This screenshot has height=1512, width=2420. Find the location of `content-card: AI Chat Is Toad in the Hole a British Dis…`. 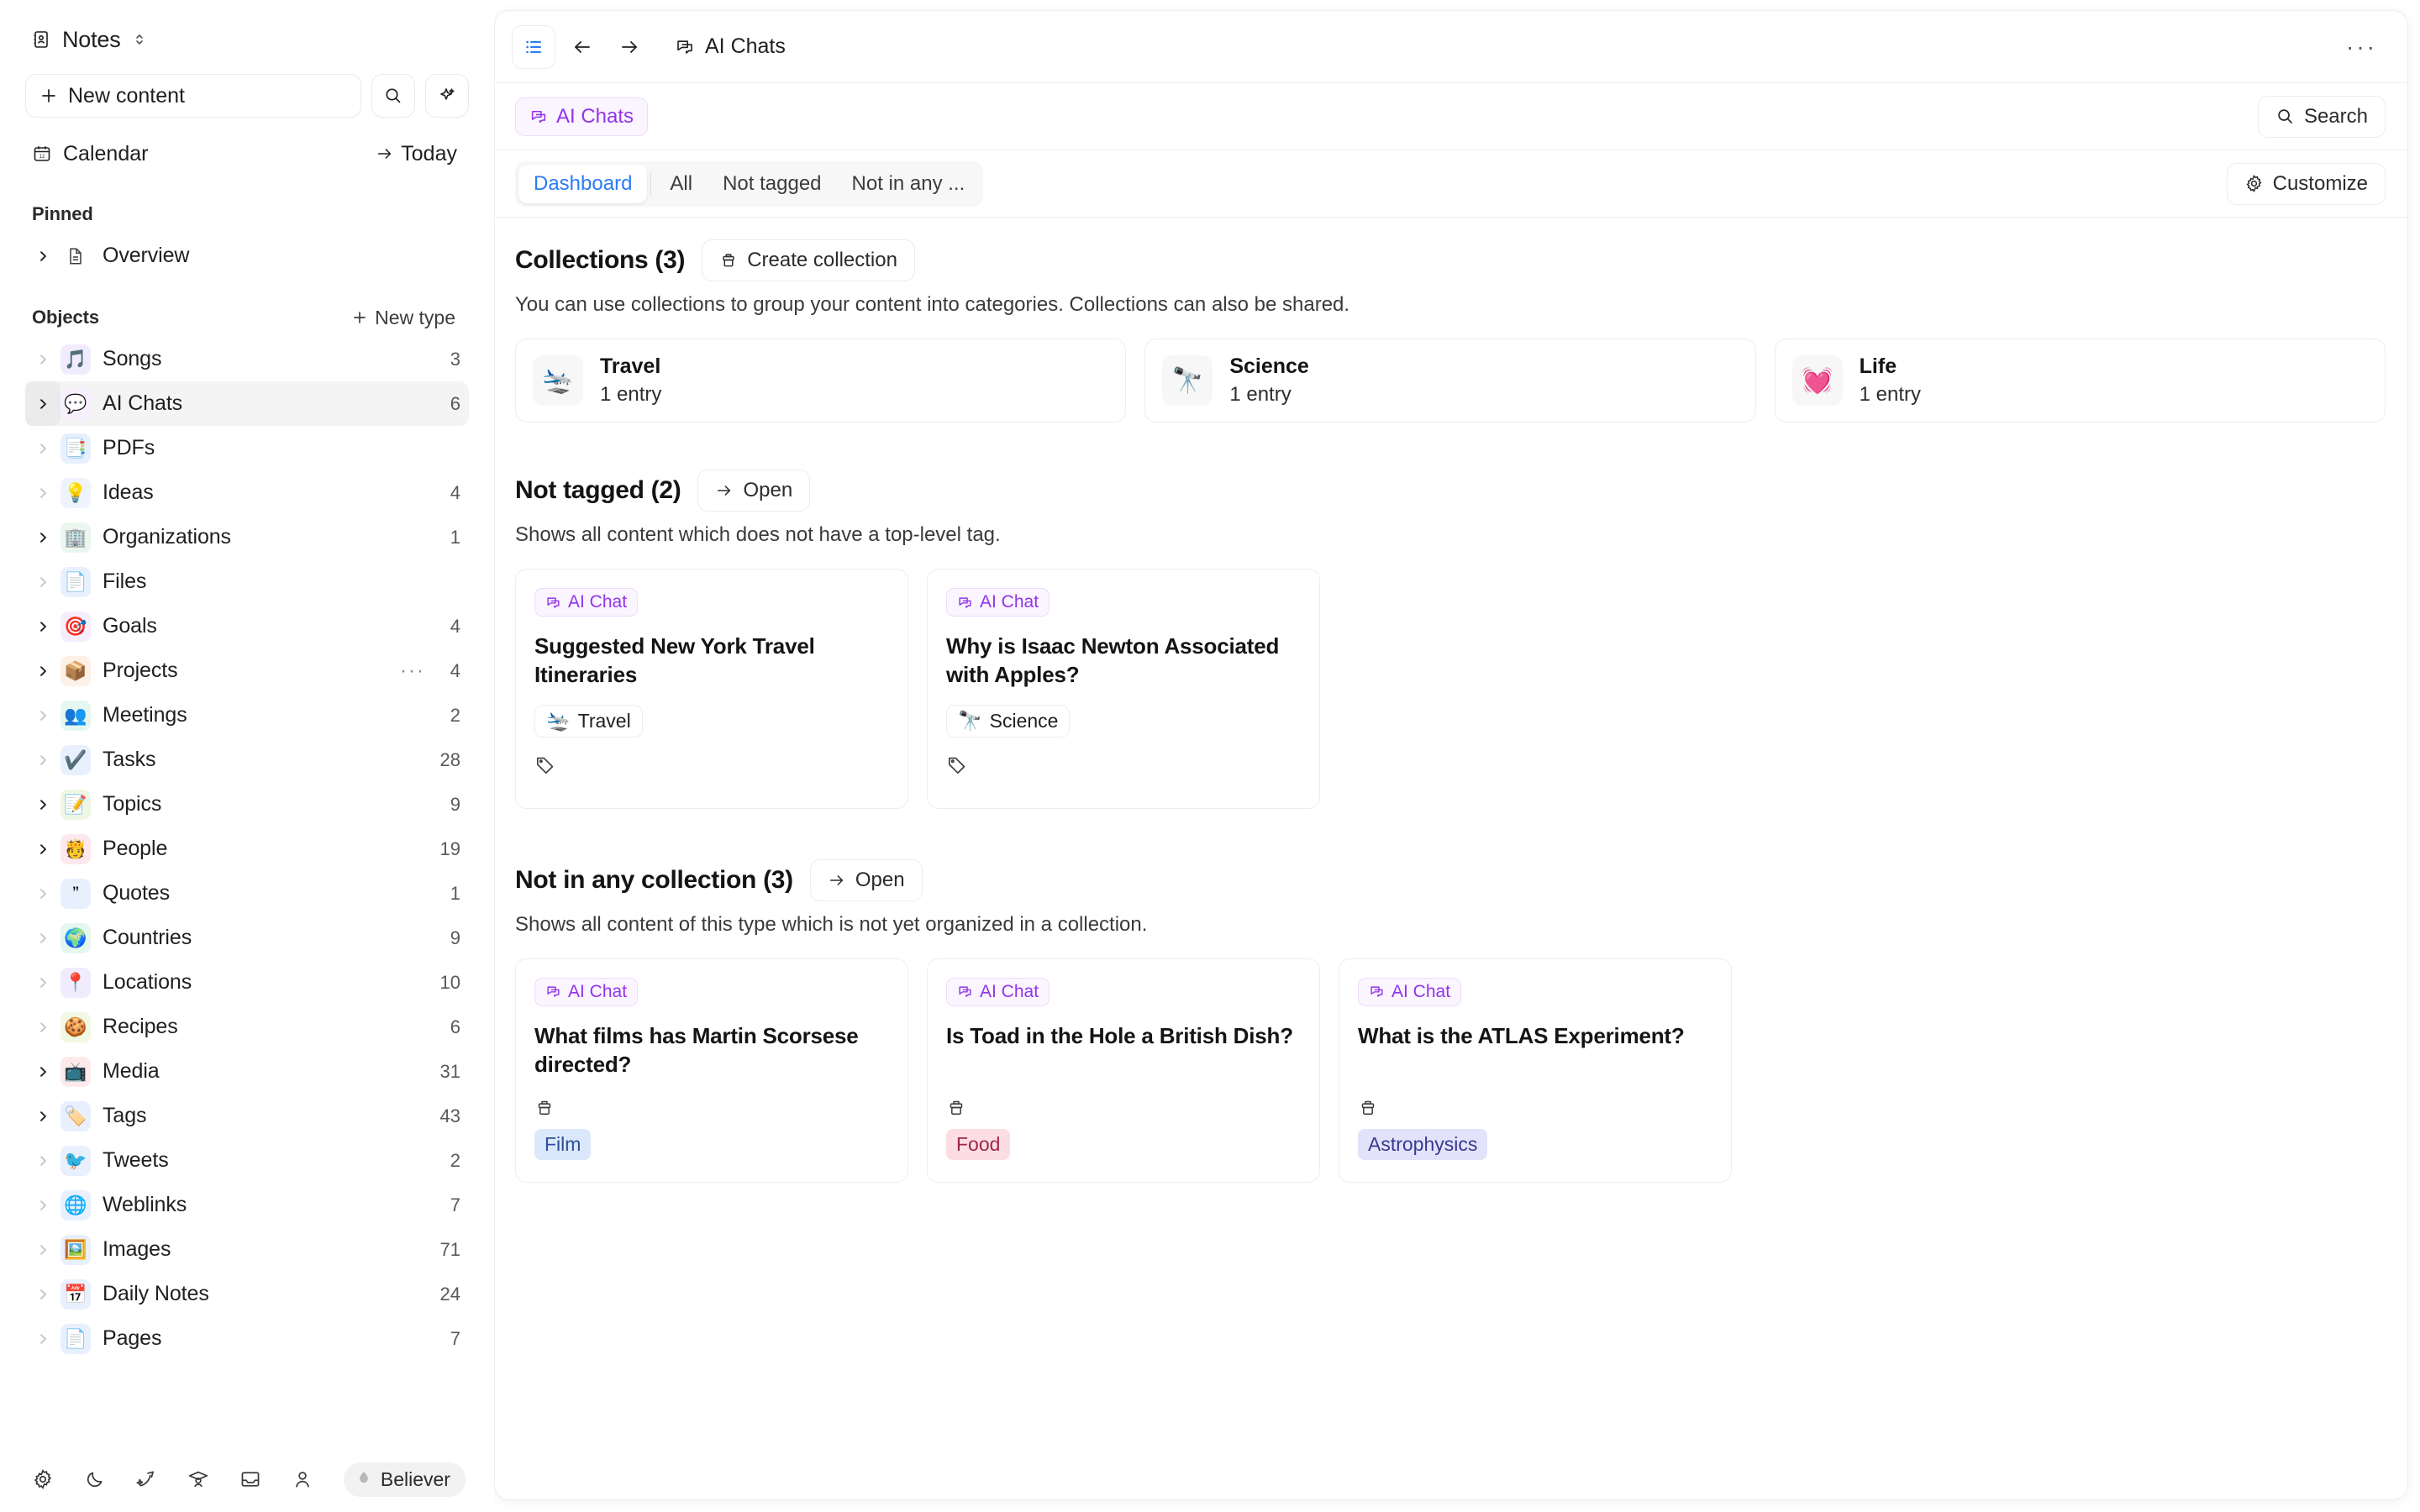

content-card: AI Chat Is Toad in the Hole a British Dis… is located at coordinates (1123, 1071).